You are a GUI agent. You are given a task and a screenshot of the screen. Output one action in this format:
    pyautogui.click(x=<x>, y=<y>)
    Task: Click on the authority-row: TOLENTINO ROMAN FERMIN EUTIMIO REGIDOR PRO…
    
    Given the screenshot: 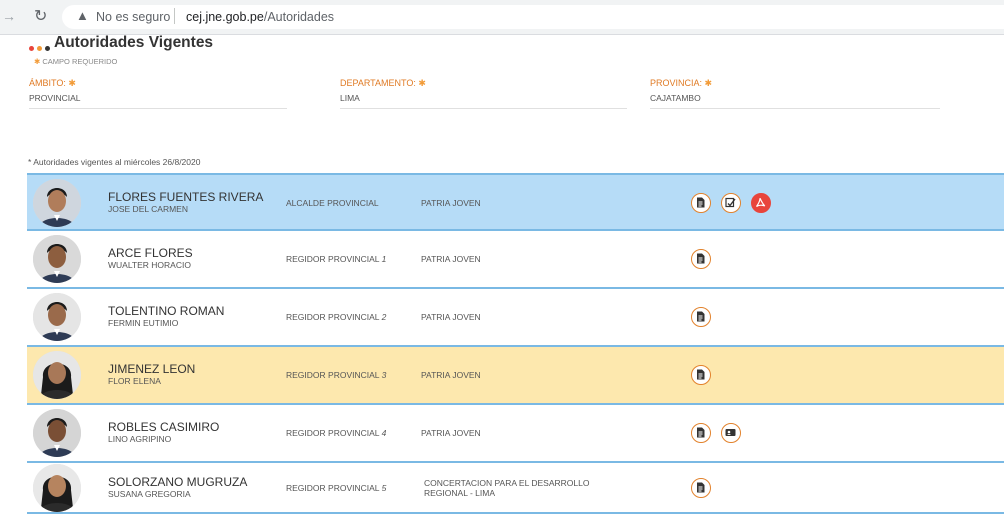 What is the action you would take?
    pyautogui.click(x=515, y=318)
    